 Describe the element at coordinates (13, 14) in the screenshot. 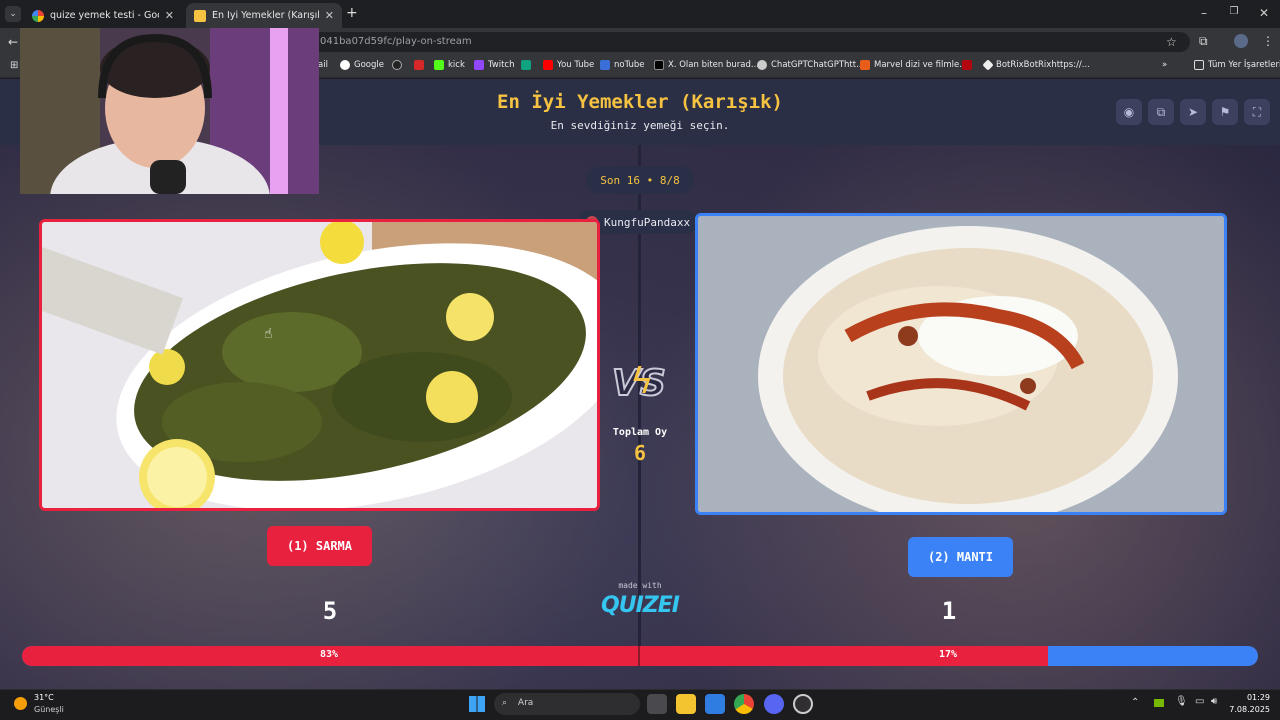

I see `tab-list-button: ⌄` at that location.